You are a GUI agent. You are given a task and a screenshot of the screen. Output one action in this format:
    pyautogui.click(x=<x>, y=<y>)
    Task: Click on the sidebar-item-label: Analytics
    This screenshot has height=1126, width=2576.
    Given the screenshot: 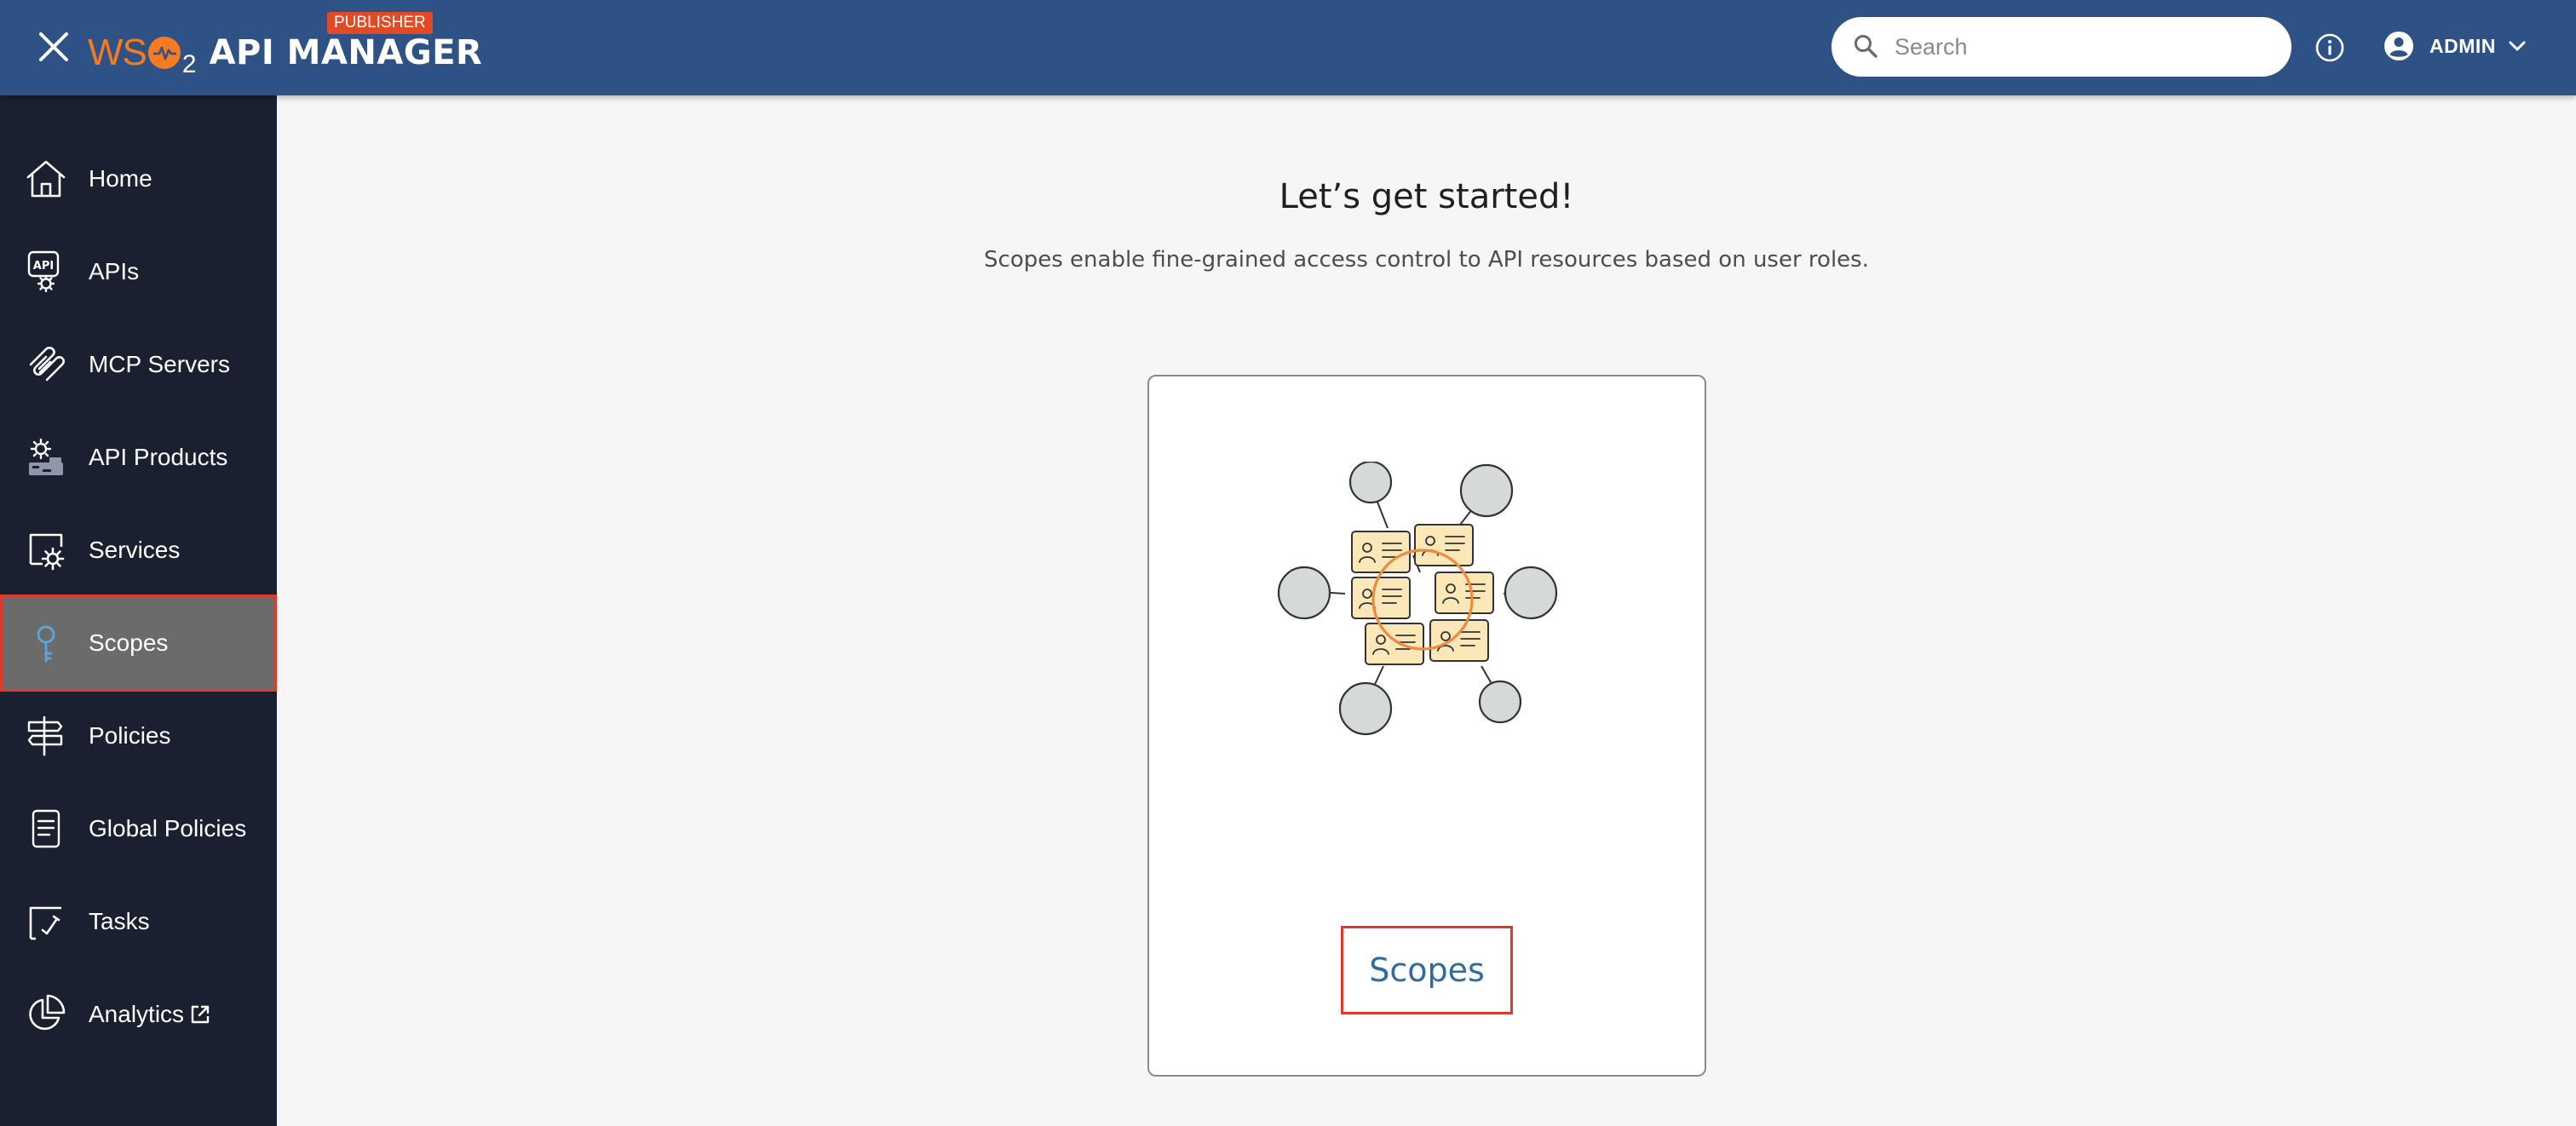 What is the action you would take?
    pyautogui.click(x=137, y=1014)
    